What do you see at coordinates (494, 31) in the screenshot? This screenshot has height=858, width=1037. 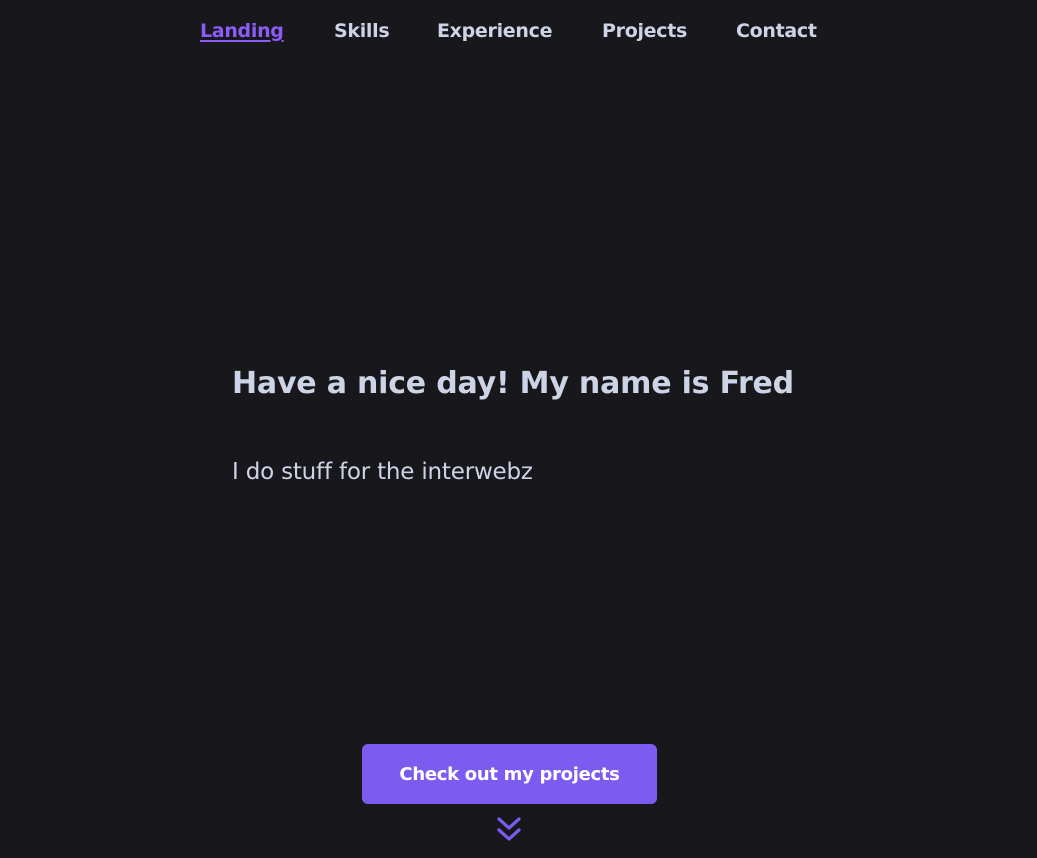 I see `nav-item-experience: Experience` at bounding box center [494, 31].